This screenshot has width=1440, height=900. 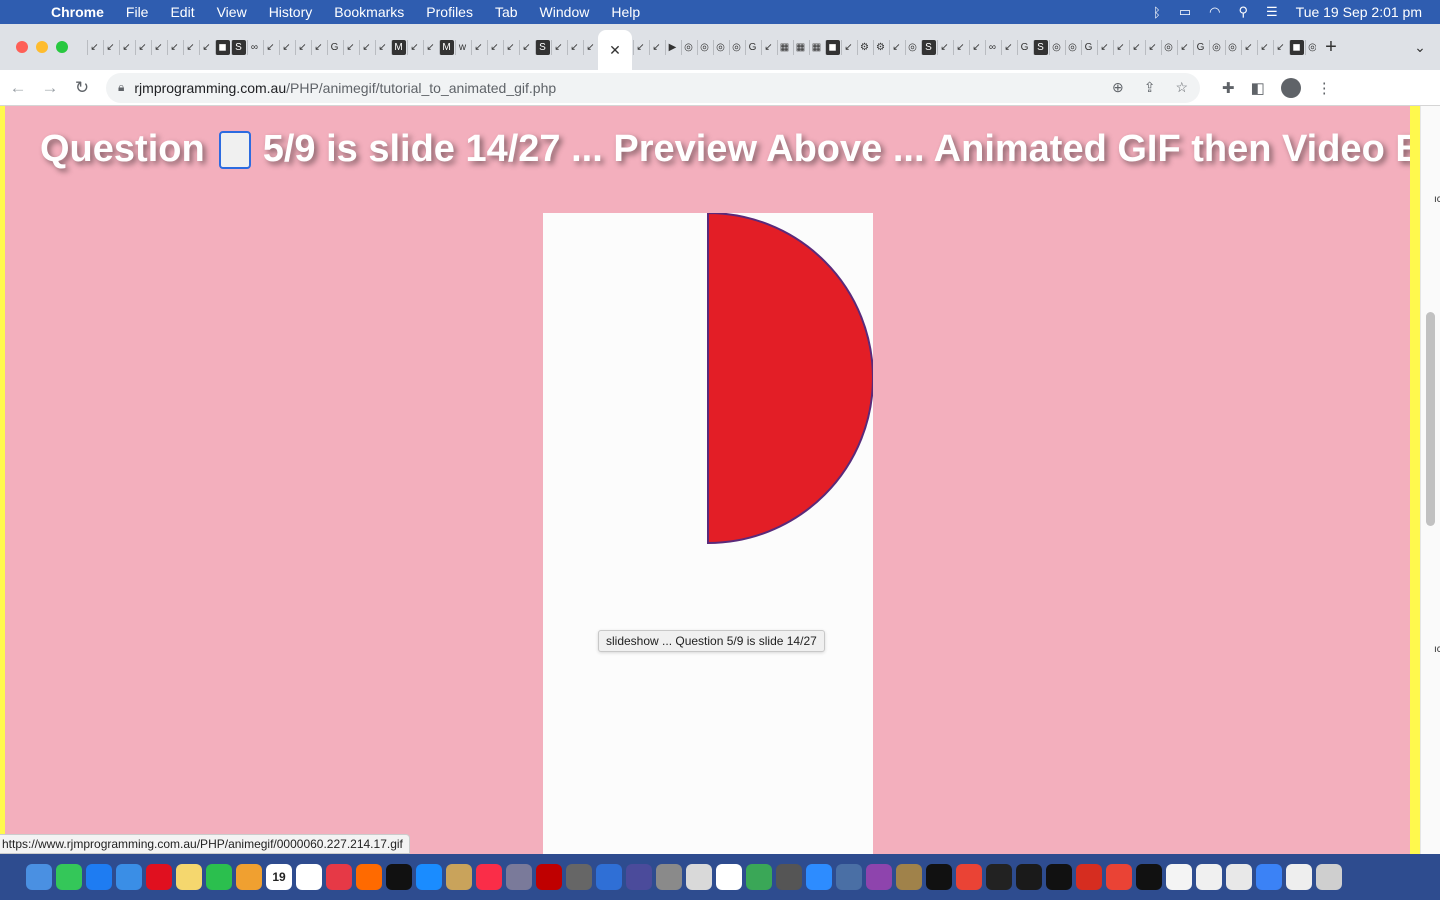 I want to click on maps-icon, so click(x=759, y=877).